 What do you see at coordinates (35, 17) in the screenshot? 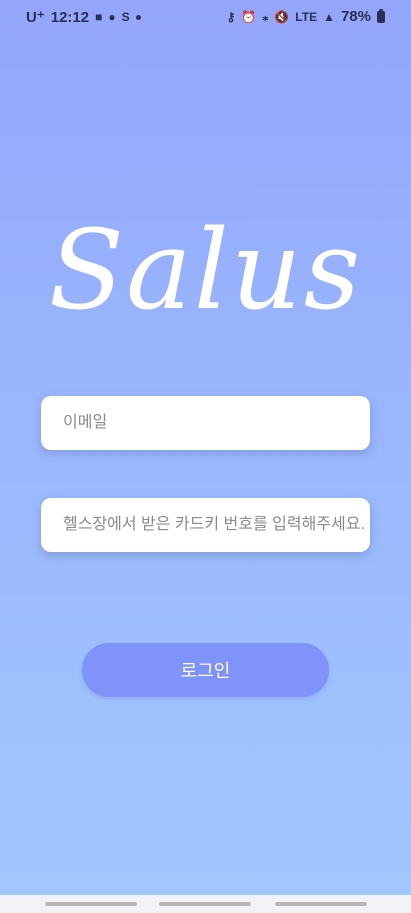
I see `carrier-label: U⁺` at bounding box center [35, 17].